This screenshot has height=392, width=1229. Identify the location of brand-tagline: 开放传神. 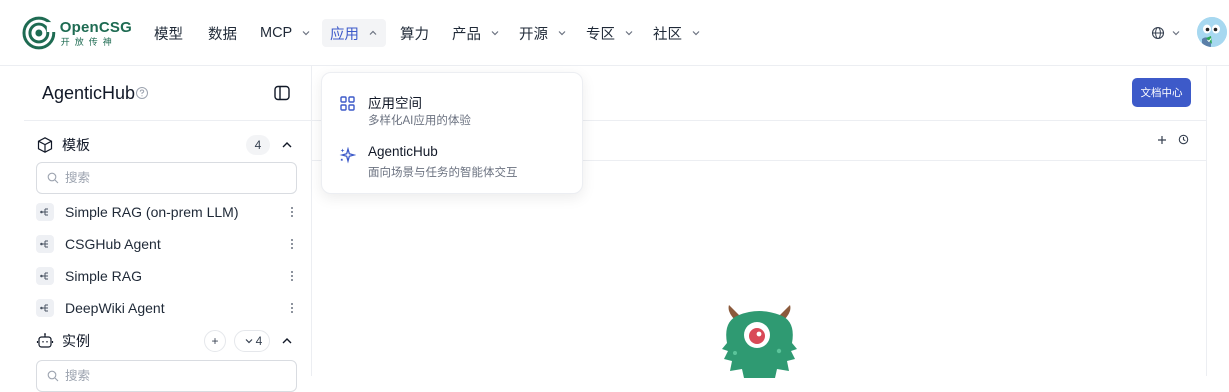
(88, 41).